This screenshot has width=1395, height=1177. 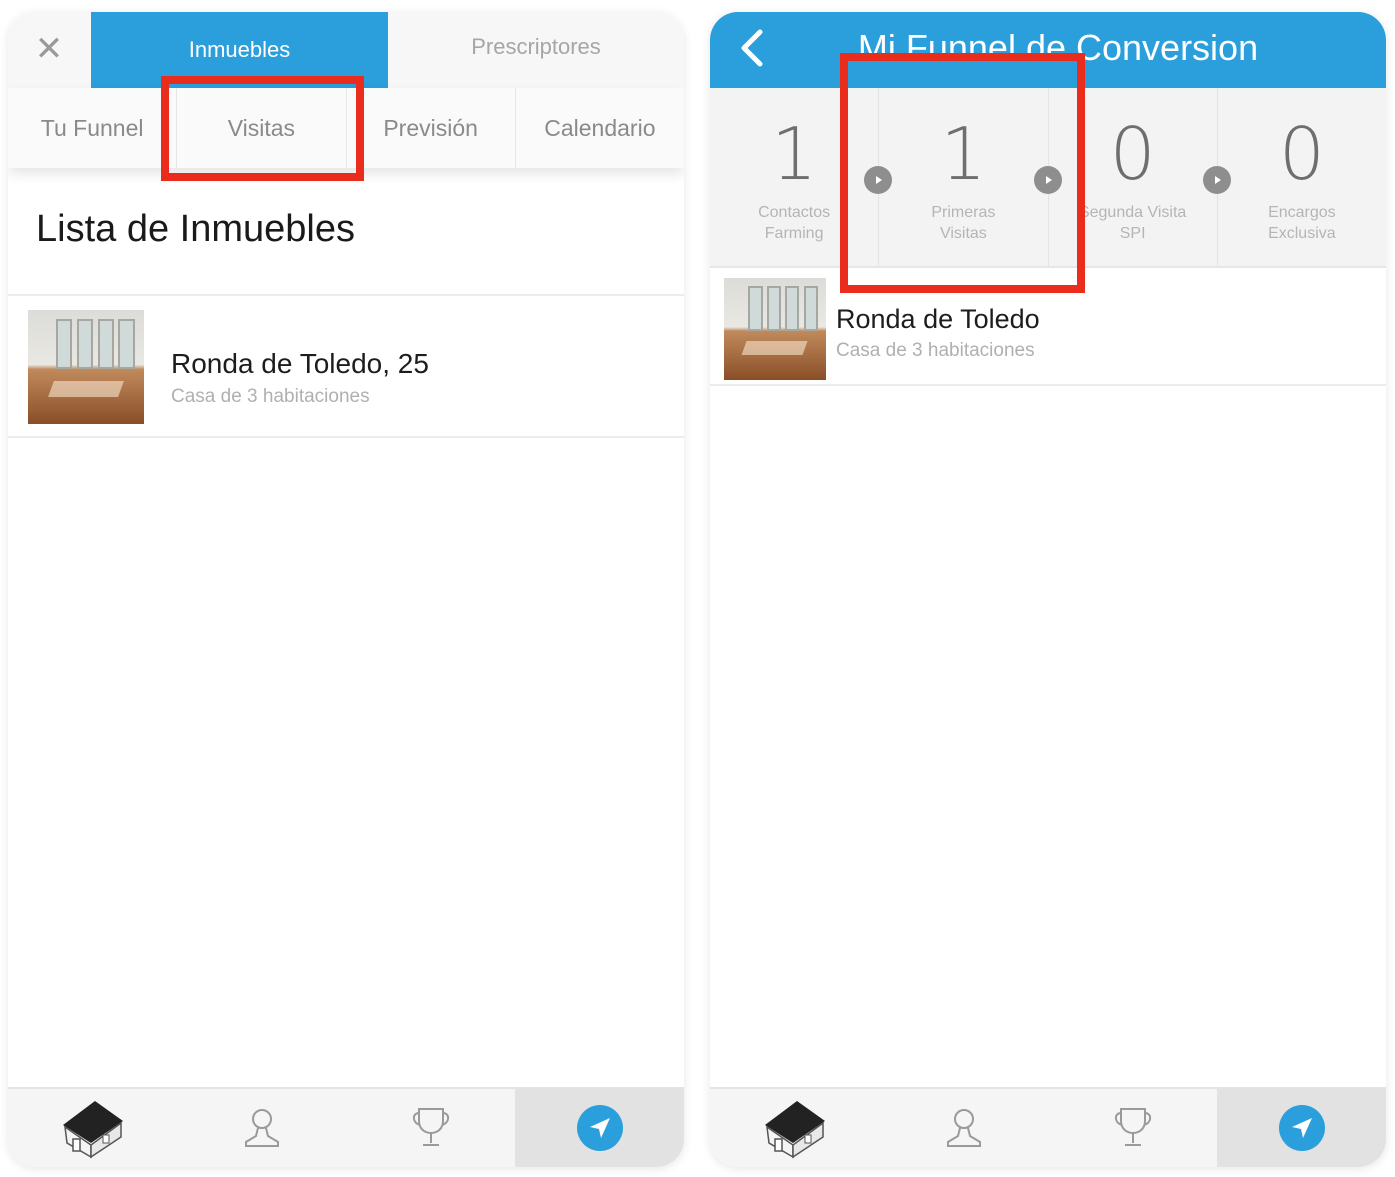 What do you see at coordinates (1216, 180) in the screenshot?
I see `chevron-right-icon` at bounding box center [1216, 180].